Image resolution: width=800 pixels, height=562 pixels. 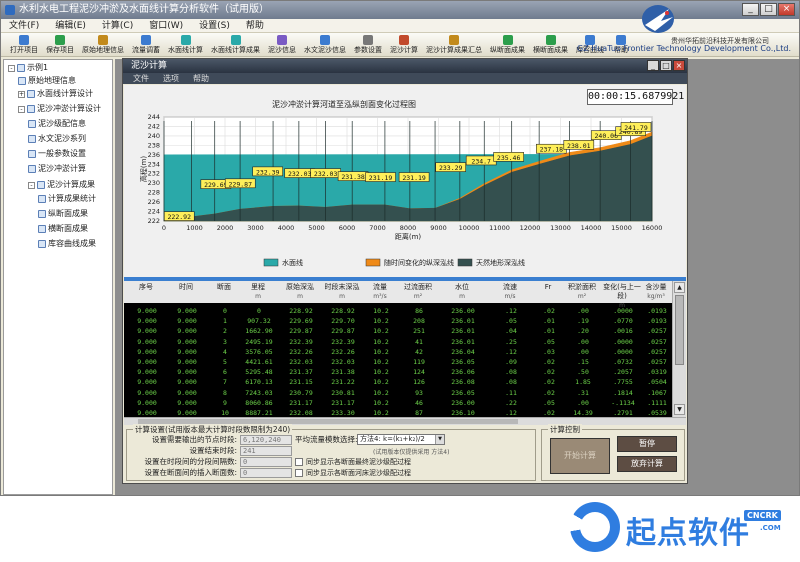 What do you see at coordinates (201, 78) in the screenshot?
I see `child-menu-help: 帮助` at bounding box center [201, 78].